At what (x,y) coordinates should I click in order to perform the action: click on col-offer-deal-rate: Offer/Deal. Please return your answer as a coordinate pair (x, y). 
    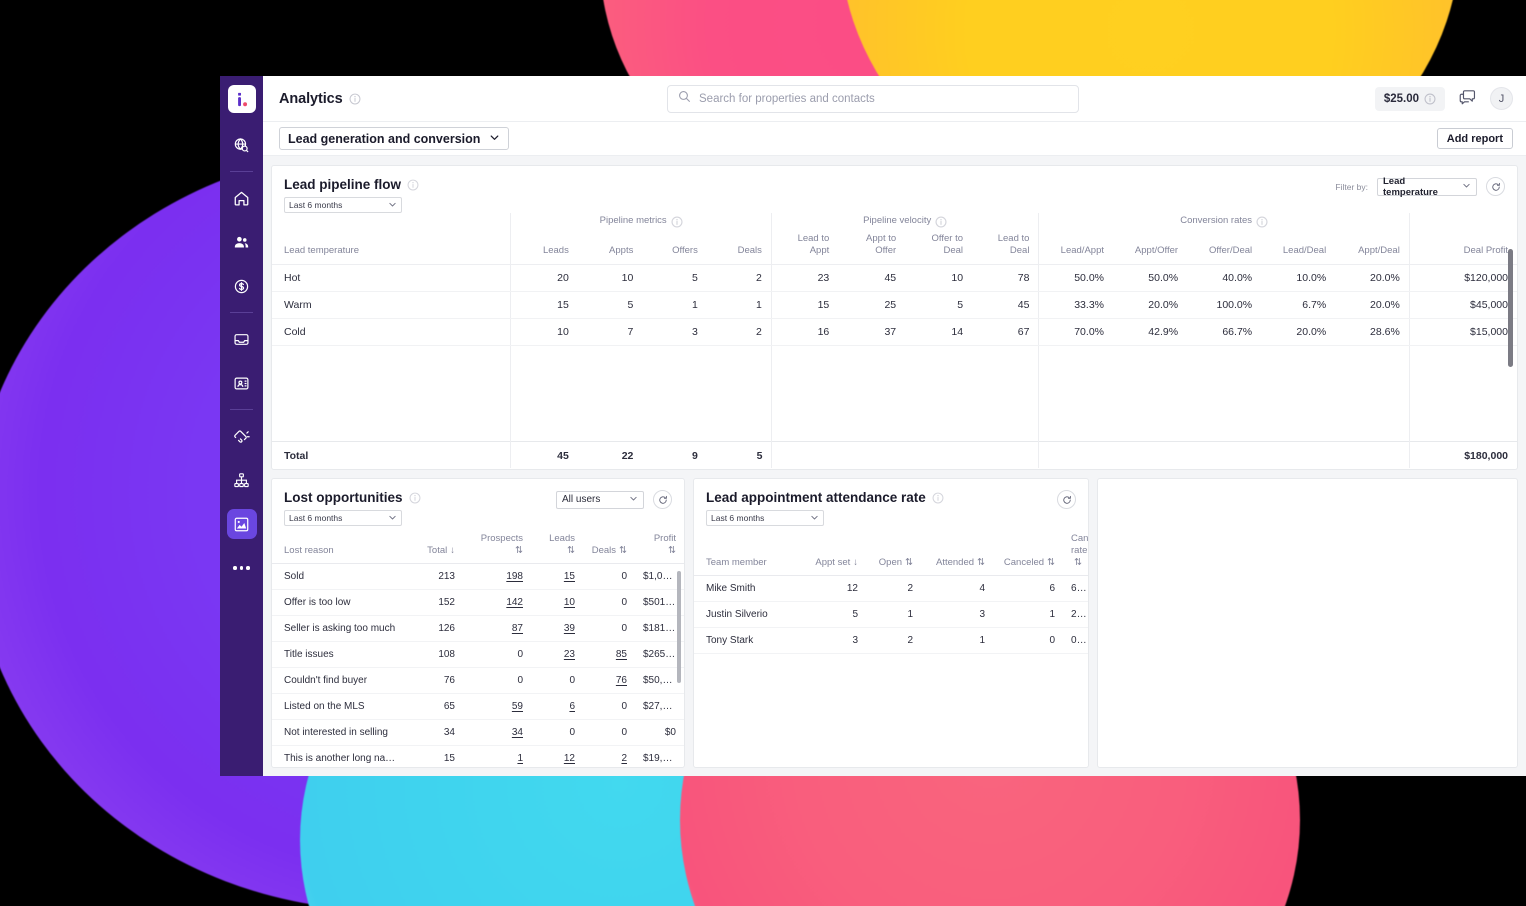
    Looking at the image, I should click on (1224, 249).